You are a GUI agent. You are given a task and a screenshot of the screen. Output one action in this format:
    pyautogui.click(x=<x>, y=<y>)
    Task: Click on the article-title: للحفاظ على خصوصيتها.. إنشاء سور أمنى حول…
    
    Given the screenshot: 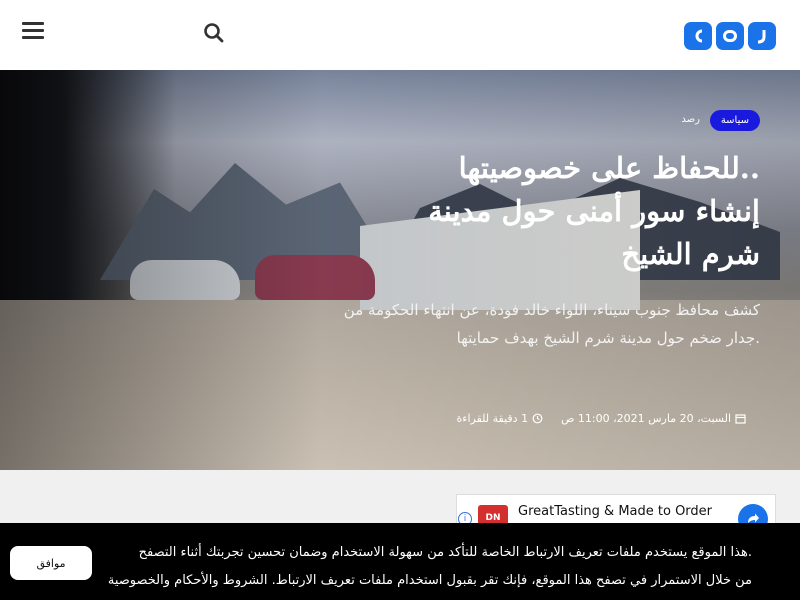 What is the action you would take?
    pyautogui.click(x=550, y=211)
    